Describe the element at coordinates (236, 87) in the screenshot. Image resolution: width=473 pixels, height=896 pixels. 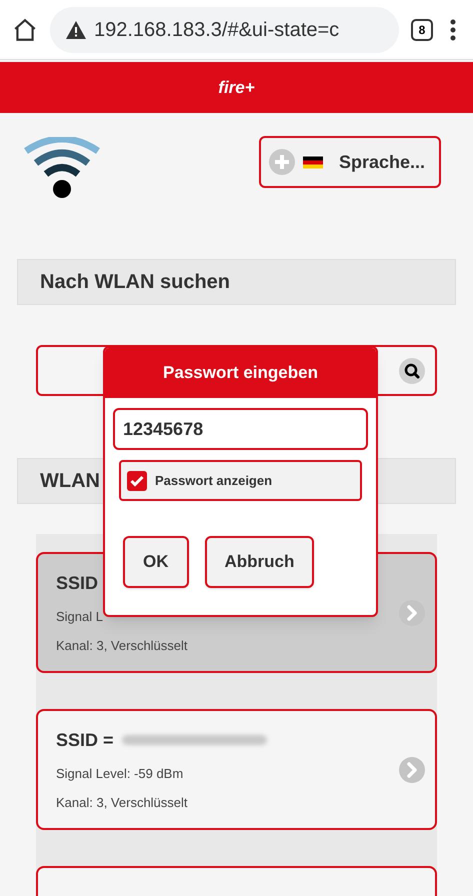
I see `app-title: fire+` at that location.